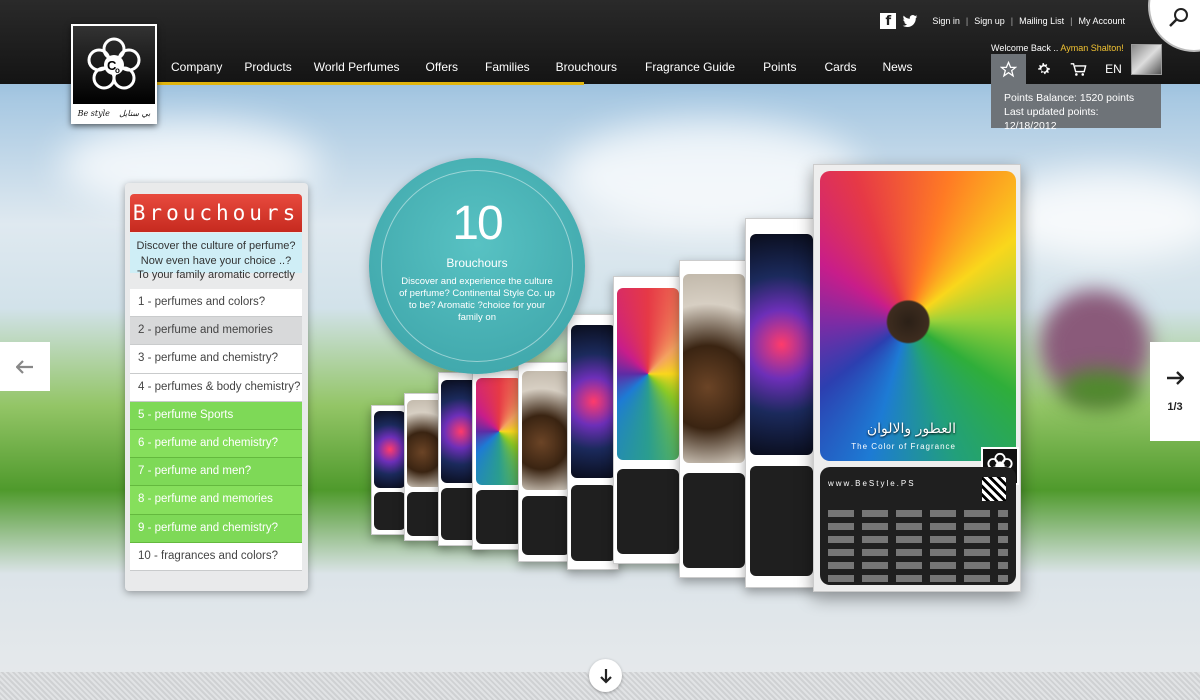  I want to click on settings-button, so click(1043, 69).